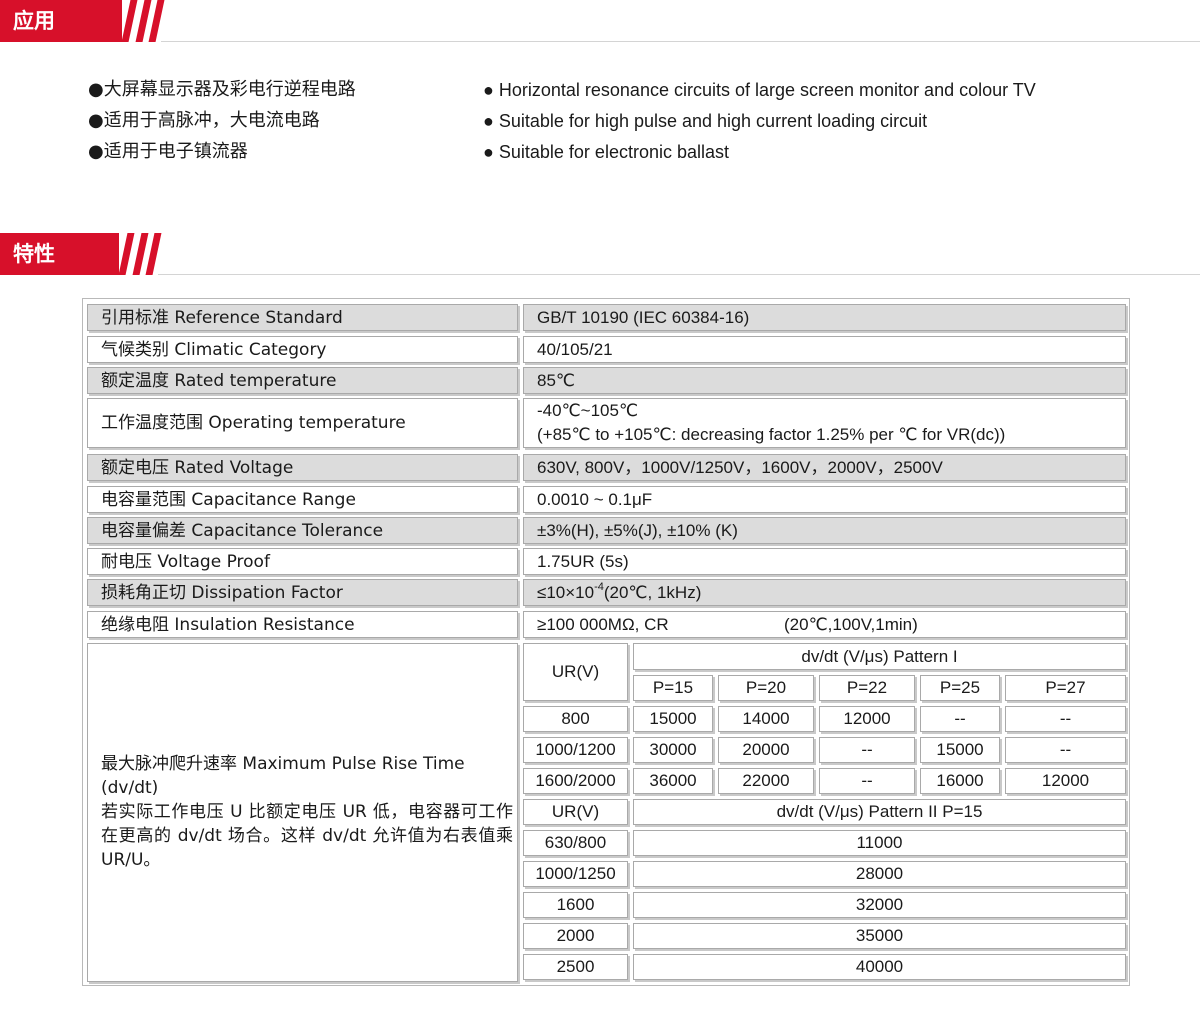  I want to click on dvdt-desc-line: 最大脉冲爬升速率 Maximum Pulse Rise Time, so click(283, 764).